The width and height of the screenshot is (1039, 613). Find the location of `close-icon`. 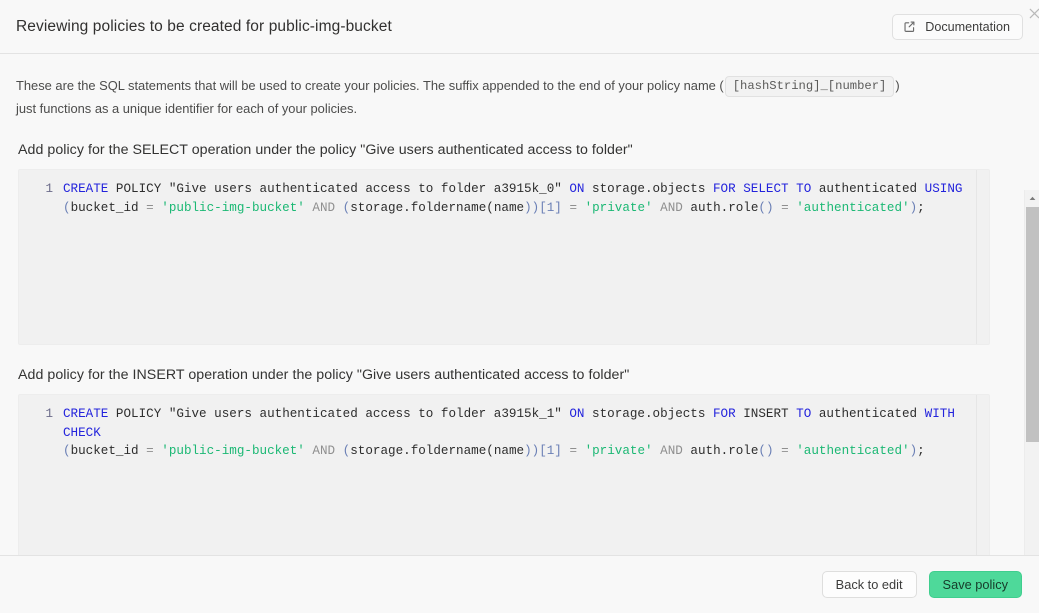

close-icon is located at coordinates (1033, 13).